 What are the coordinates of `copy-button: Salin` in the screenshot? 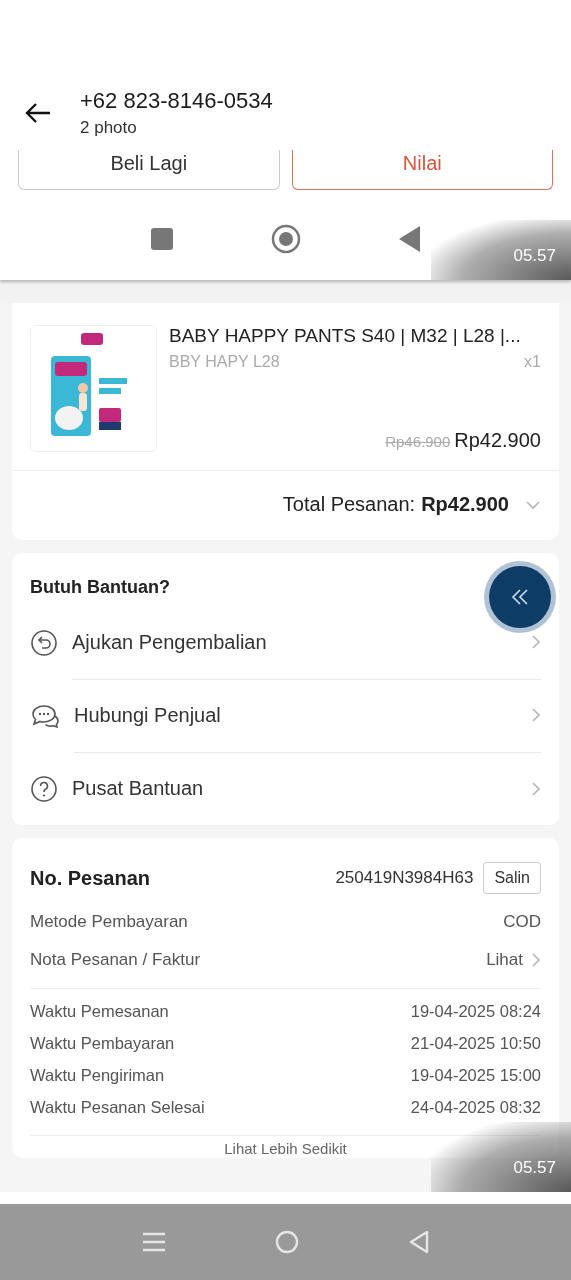 It's located at (512, 878).